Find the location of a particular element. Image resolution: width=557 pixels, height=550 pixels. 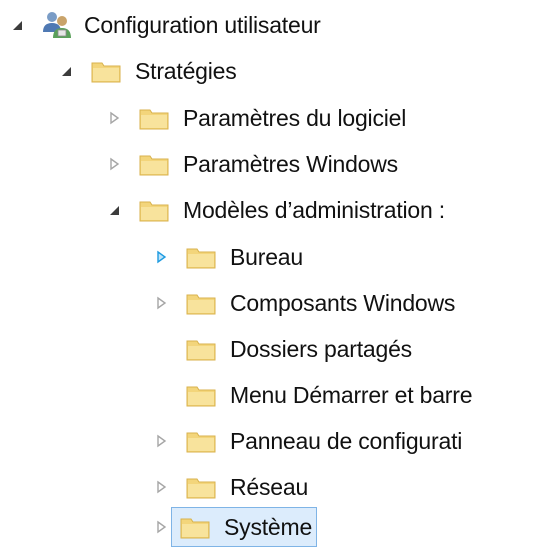

tree-root-configuration-utilisateur: Configuration utilisateur is located at coordinates (165, 25).